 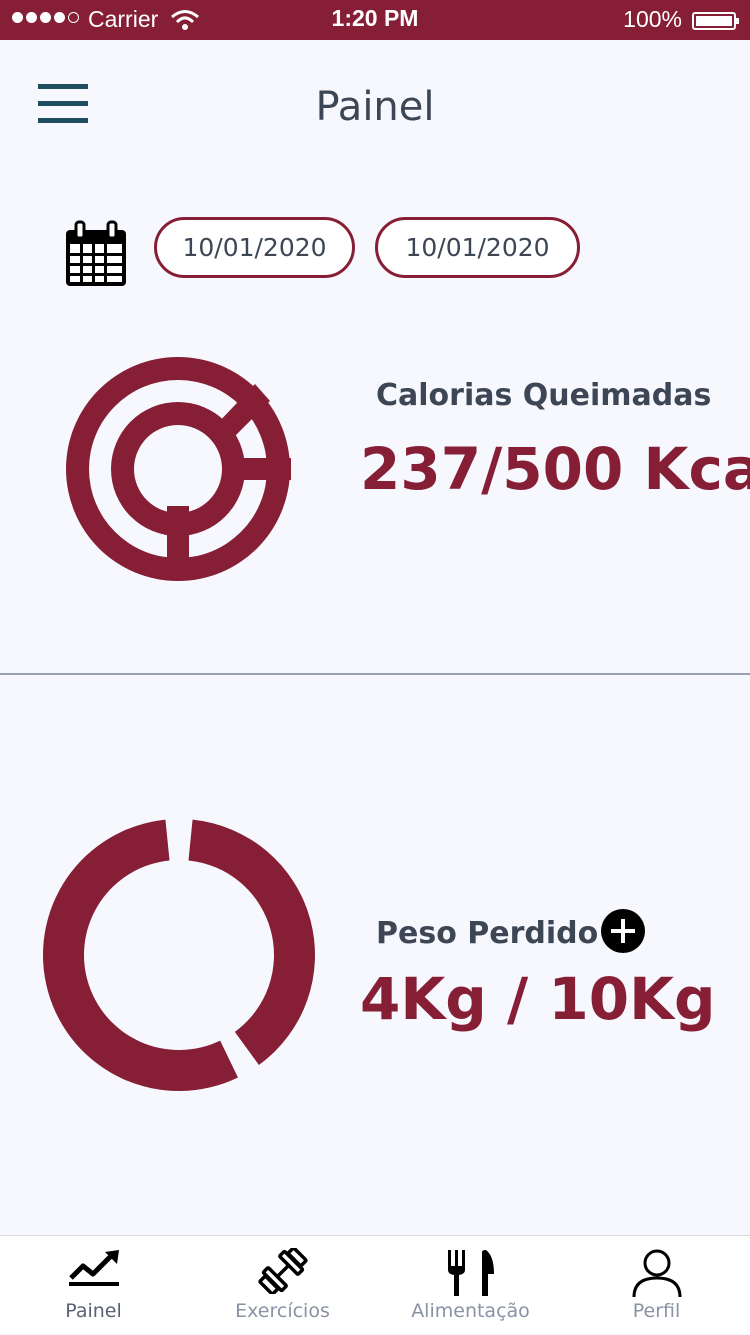 What do you see at coordinates (282, 1271) in the screenshot?
I see `dumbbell-icon` at bounding box center [282, 1271].